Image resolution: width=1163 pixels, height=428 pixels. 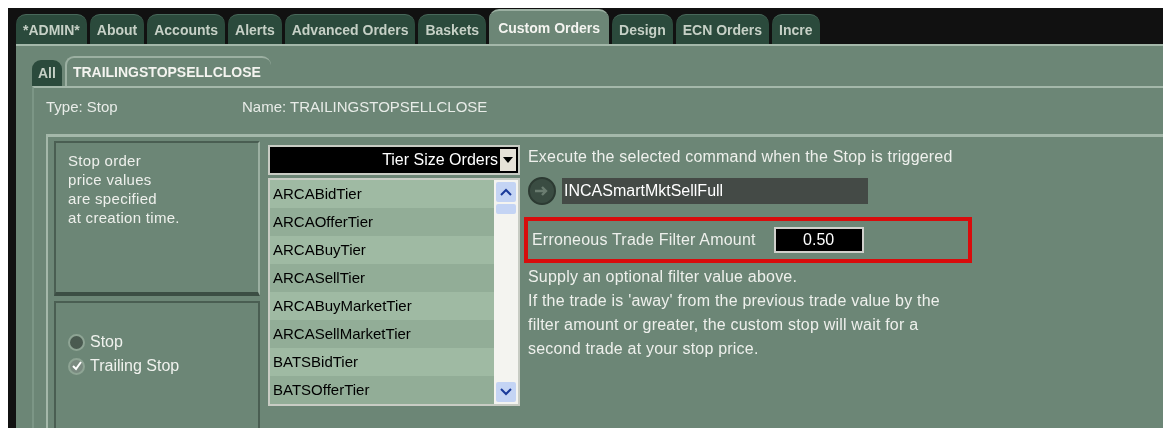 What do you see at coordinates (47, 73) in the screenshot?
I see `tab: All` at bounding box center [47, 73].